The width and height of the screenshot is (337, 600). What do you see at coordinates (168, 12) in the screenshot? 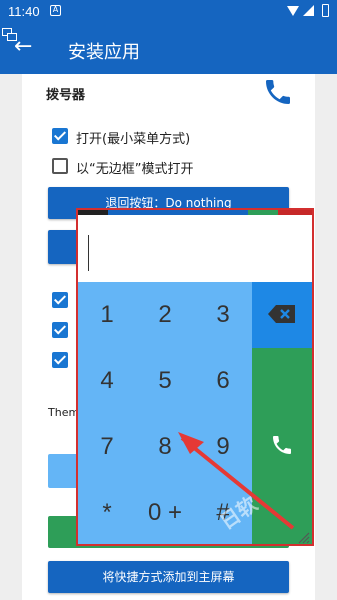
I see `status-bar: 11:40 A` at bounding box center [168, 12].